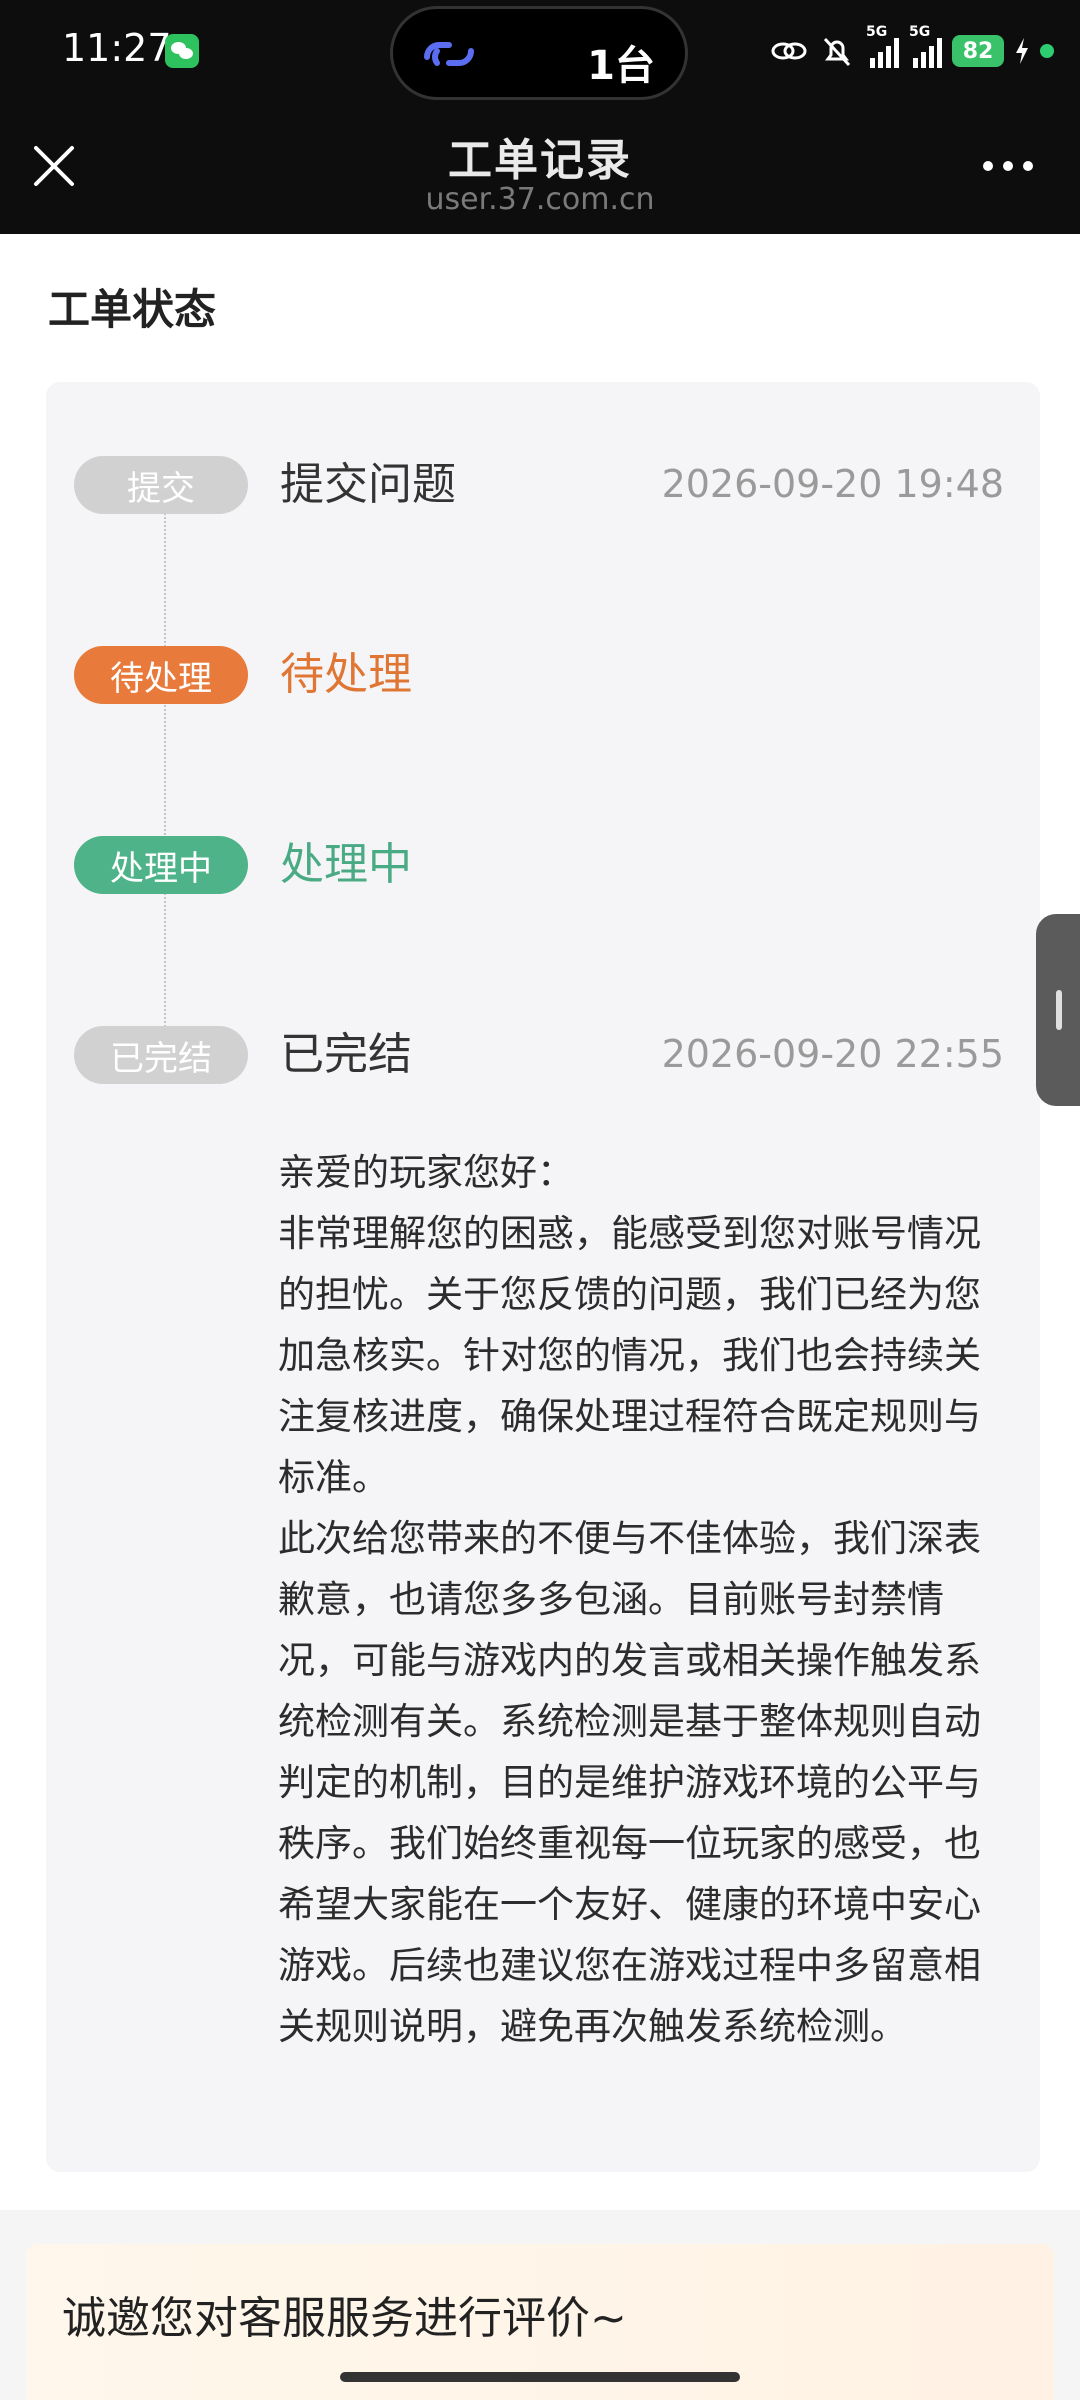  I want to click on wechat-icon, so click(182, 51).